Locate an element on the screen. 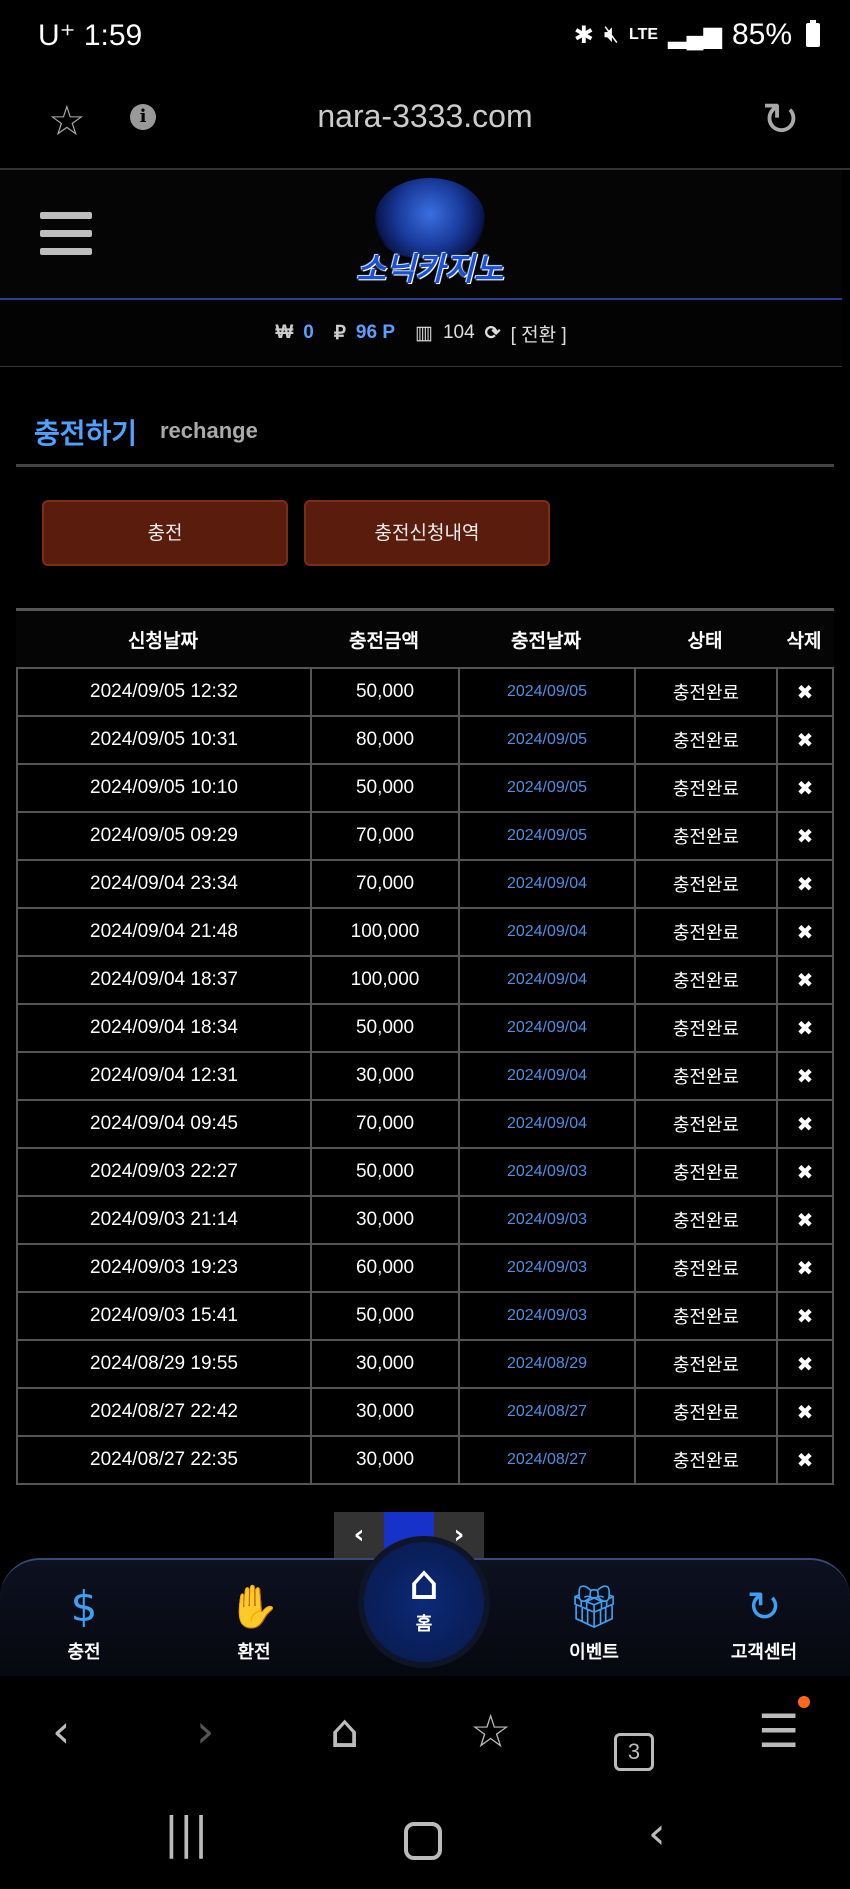 The height and width of the screenshot is (1889, 850). menu-hamburger-icon is located at coordinates (66, 234).